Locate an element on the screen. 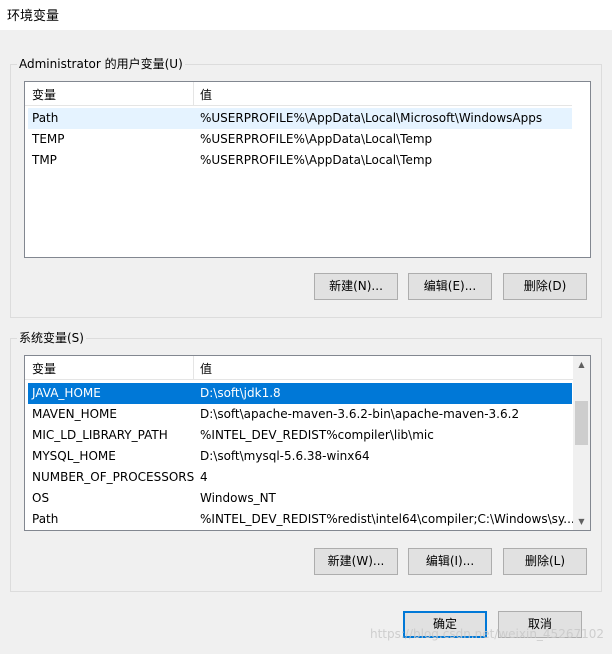  variable-name: NUMBER_OF_PROCESSORS is located at coordinates (113, 477).